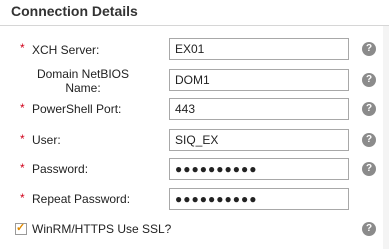 This screenshot has width=389, height=249. I want to click on scrollbar, so click(386, 137).